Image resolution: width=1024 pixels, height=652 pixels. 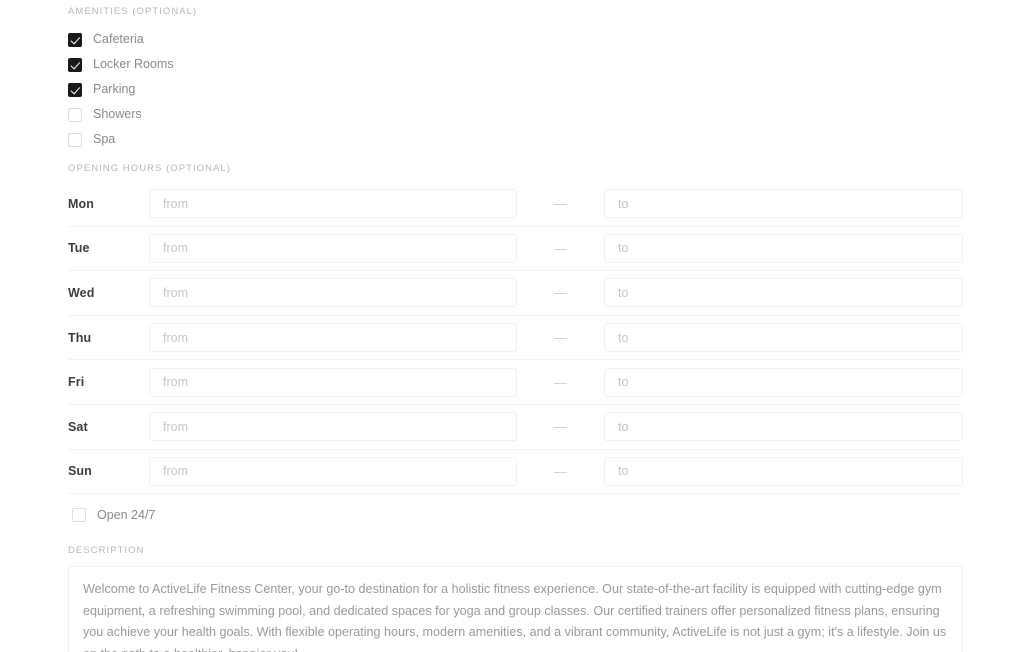 I want to click on opening-hours-row: Mon from — to, so click(x=515, y=204).